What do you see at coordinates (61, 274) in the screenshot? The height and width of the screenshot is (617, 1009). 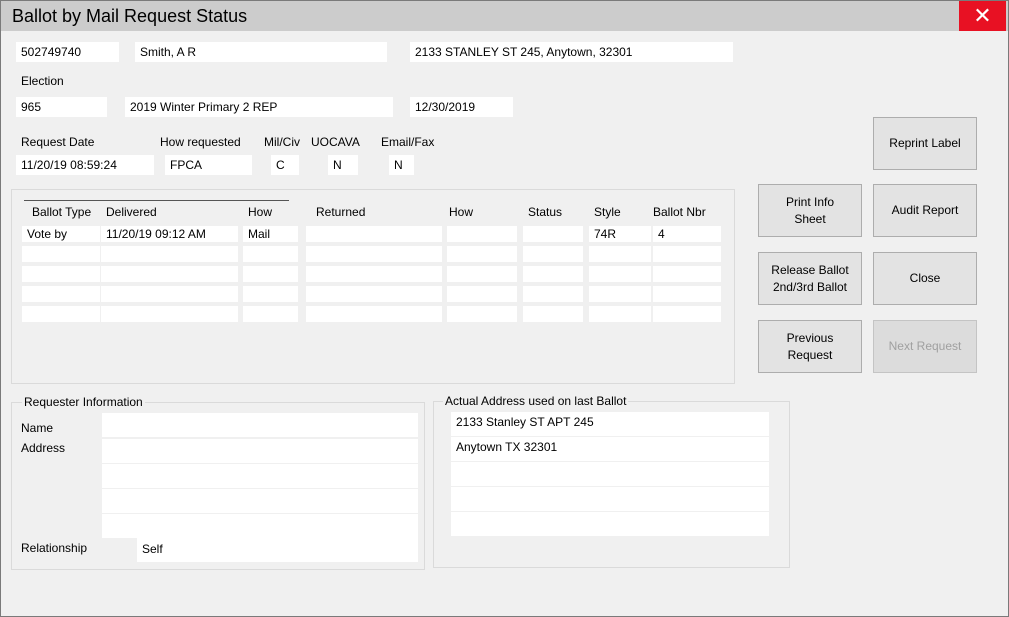 I see `grid-cell-r2-c0` at bounding box center [61, 274].